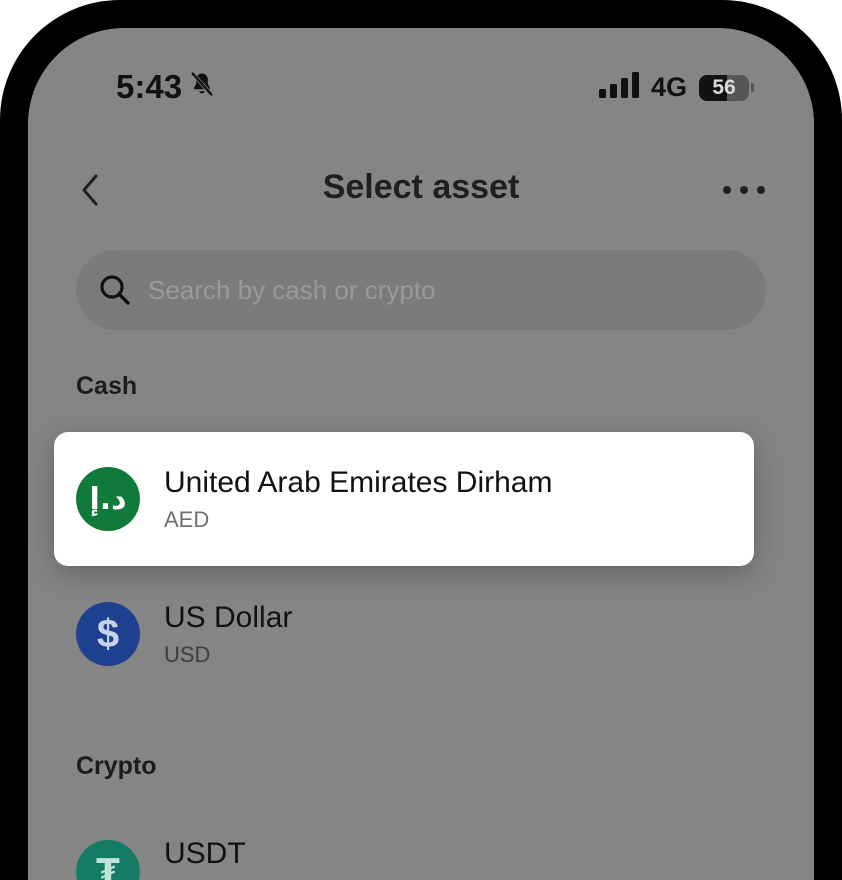 This screenshot has height=880, width=842. What do you see at coordinates (187, 654) in the screenshot?
I see `asset-code: USD` at bounding box center [187, 654].